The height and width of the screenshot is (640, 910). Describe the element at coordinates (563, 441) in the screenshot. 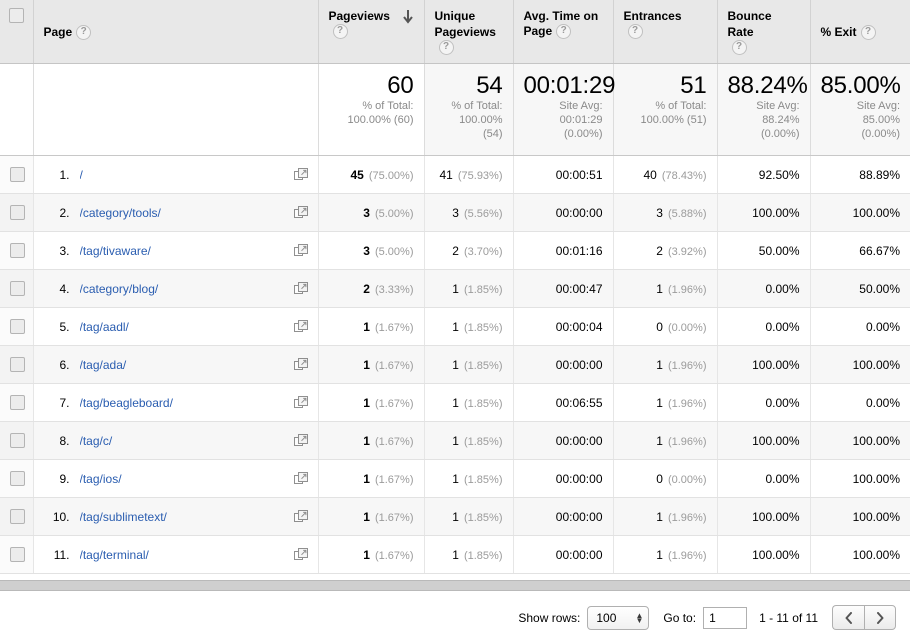

I see `row-avg-time-cell: 00:00:00` at that location.